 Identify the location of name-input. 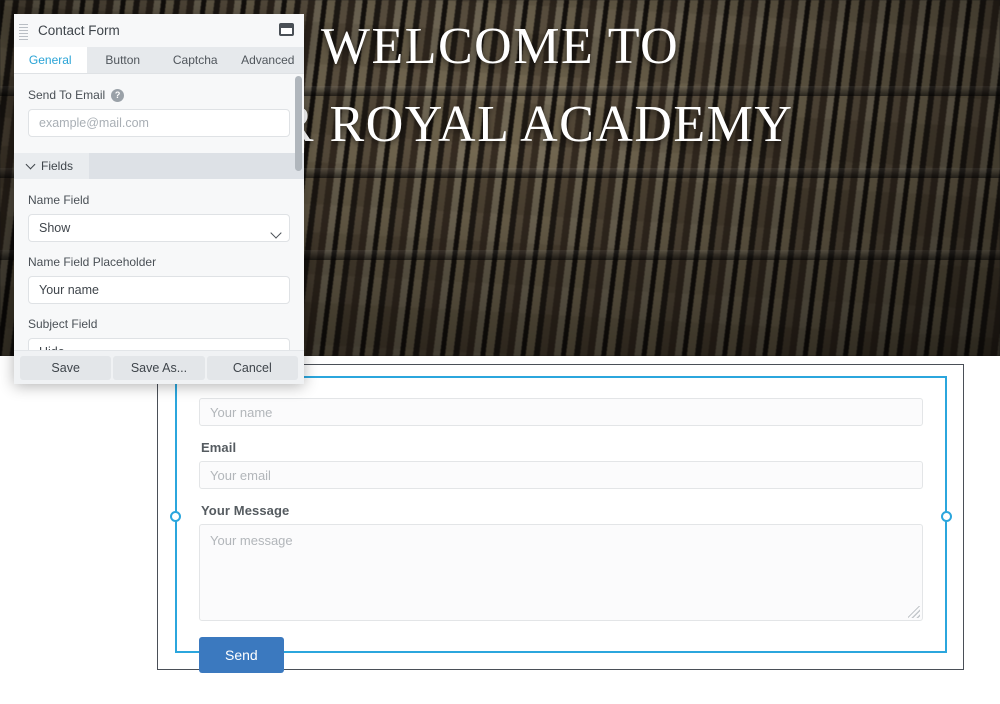
(561, 412).